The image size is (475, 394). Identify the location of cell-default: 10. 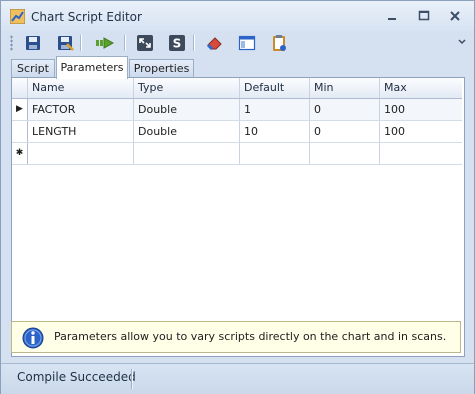
(275, 131).